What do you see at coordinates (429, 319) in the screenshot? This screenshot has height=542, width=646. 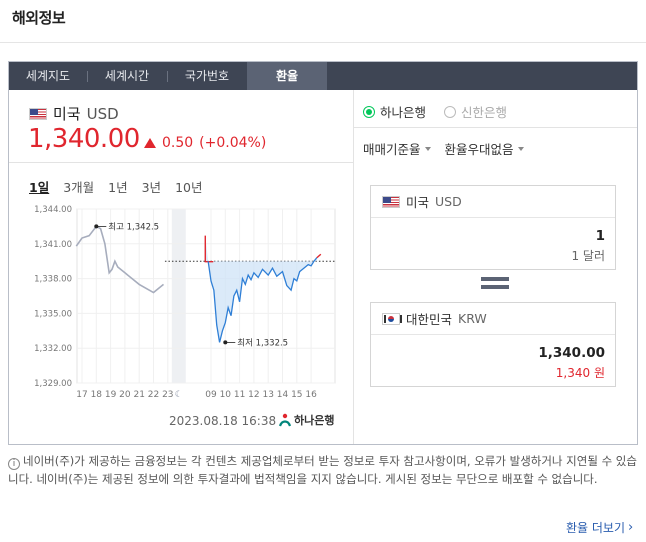 I see `to-country: 대한민국` at bounding box center [429, 319].